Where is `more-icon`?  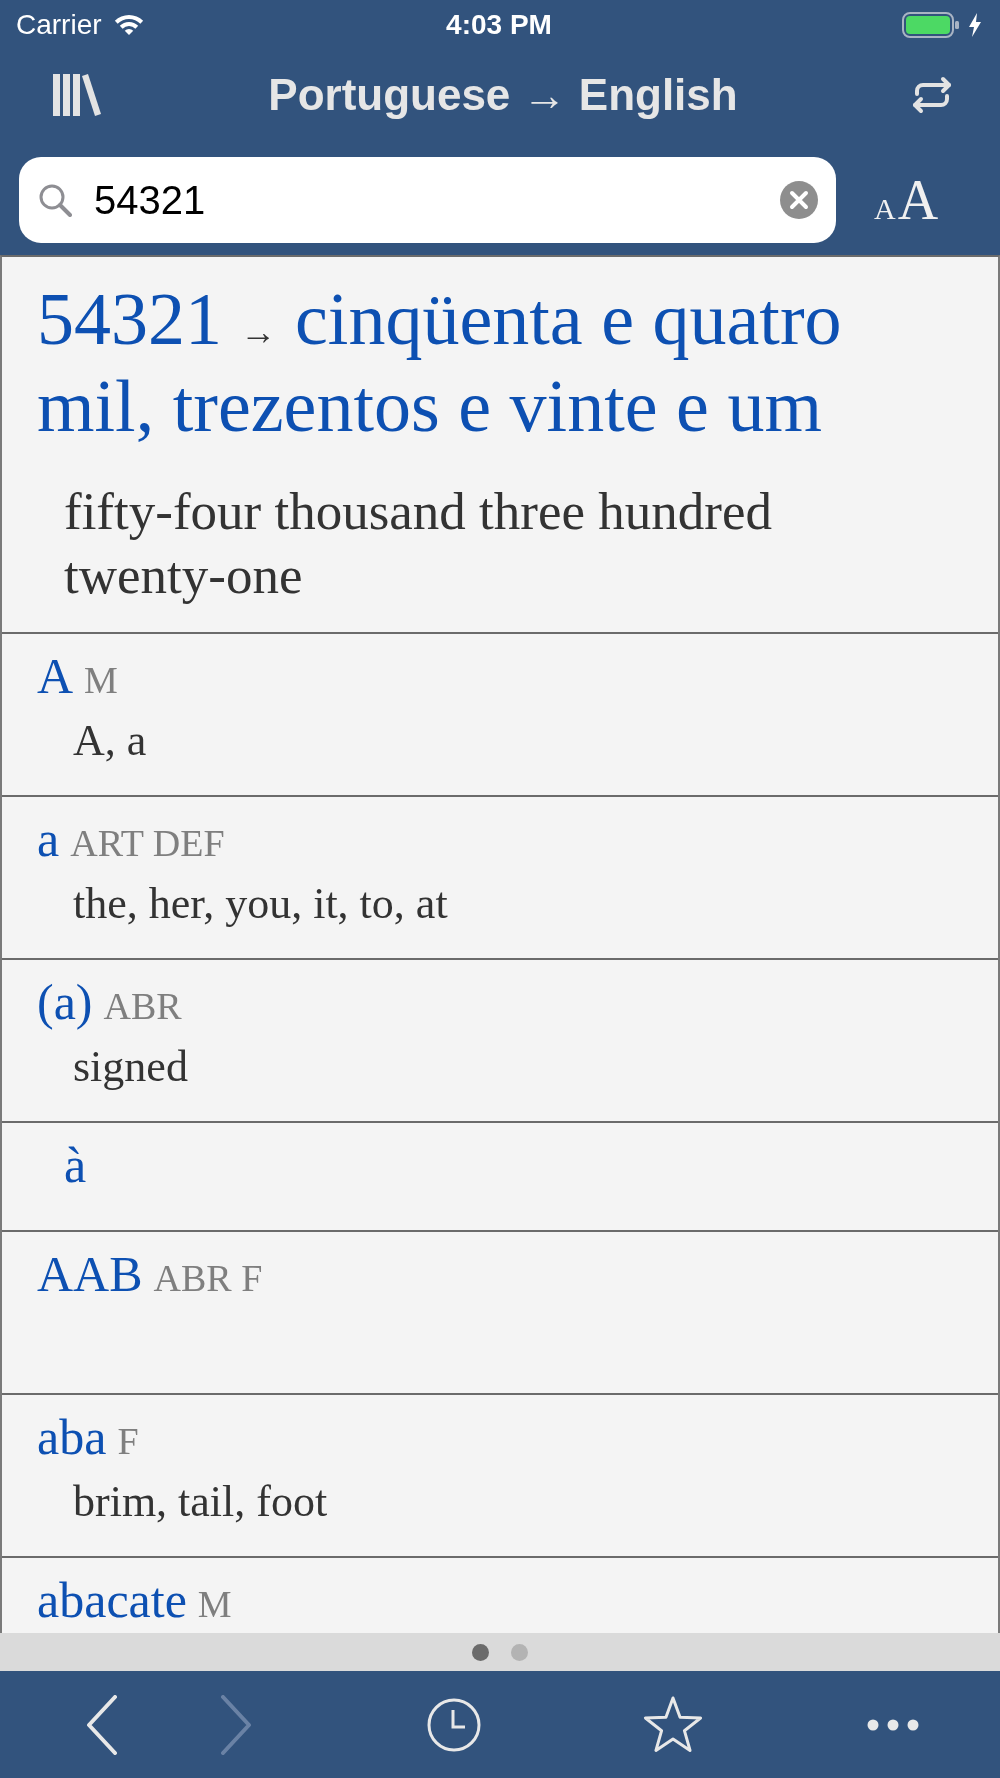
more-icon is located at coordinates (893, 1724).